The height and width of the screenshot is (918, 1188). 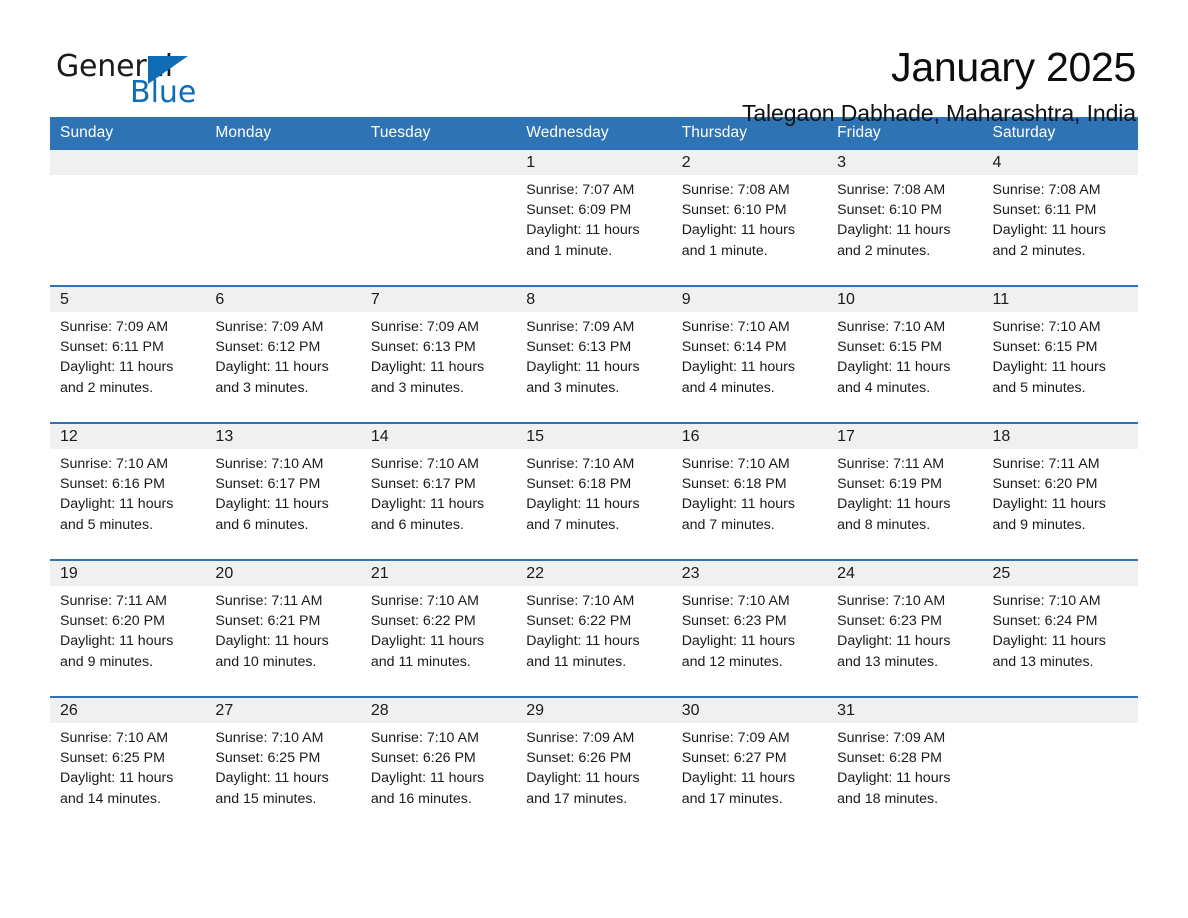 What do you see at coordinates (905, 436) in the screenshot?
I see `day-number: 17` at bounding box center [905, 436].